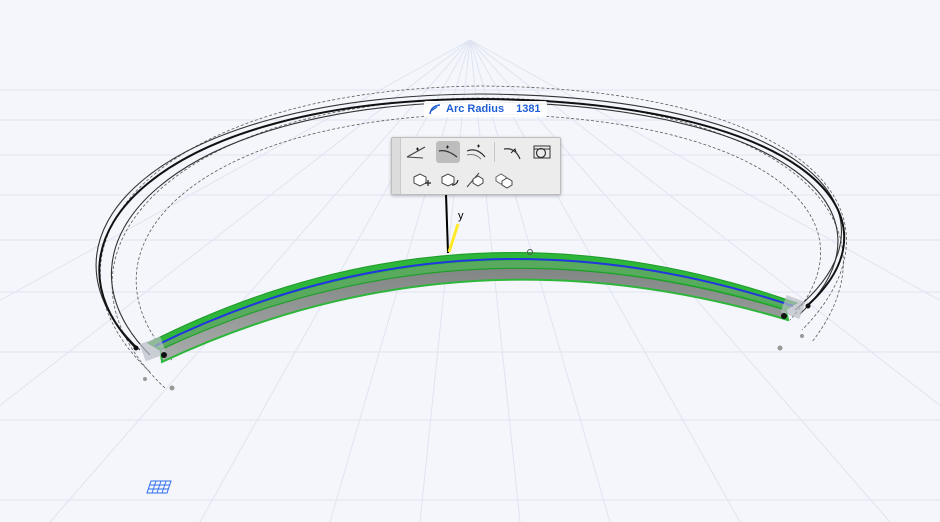 This screenshot has height=522, width=940. Describe the element at coordinates (476, 152) in the screenshot. I see `arc-edge-icon` at that location.